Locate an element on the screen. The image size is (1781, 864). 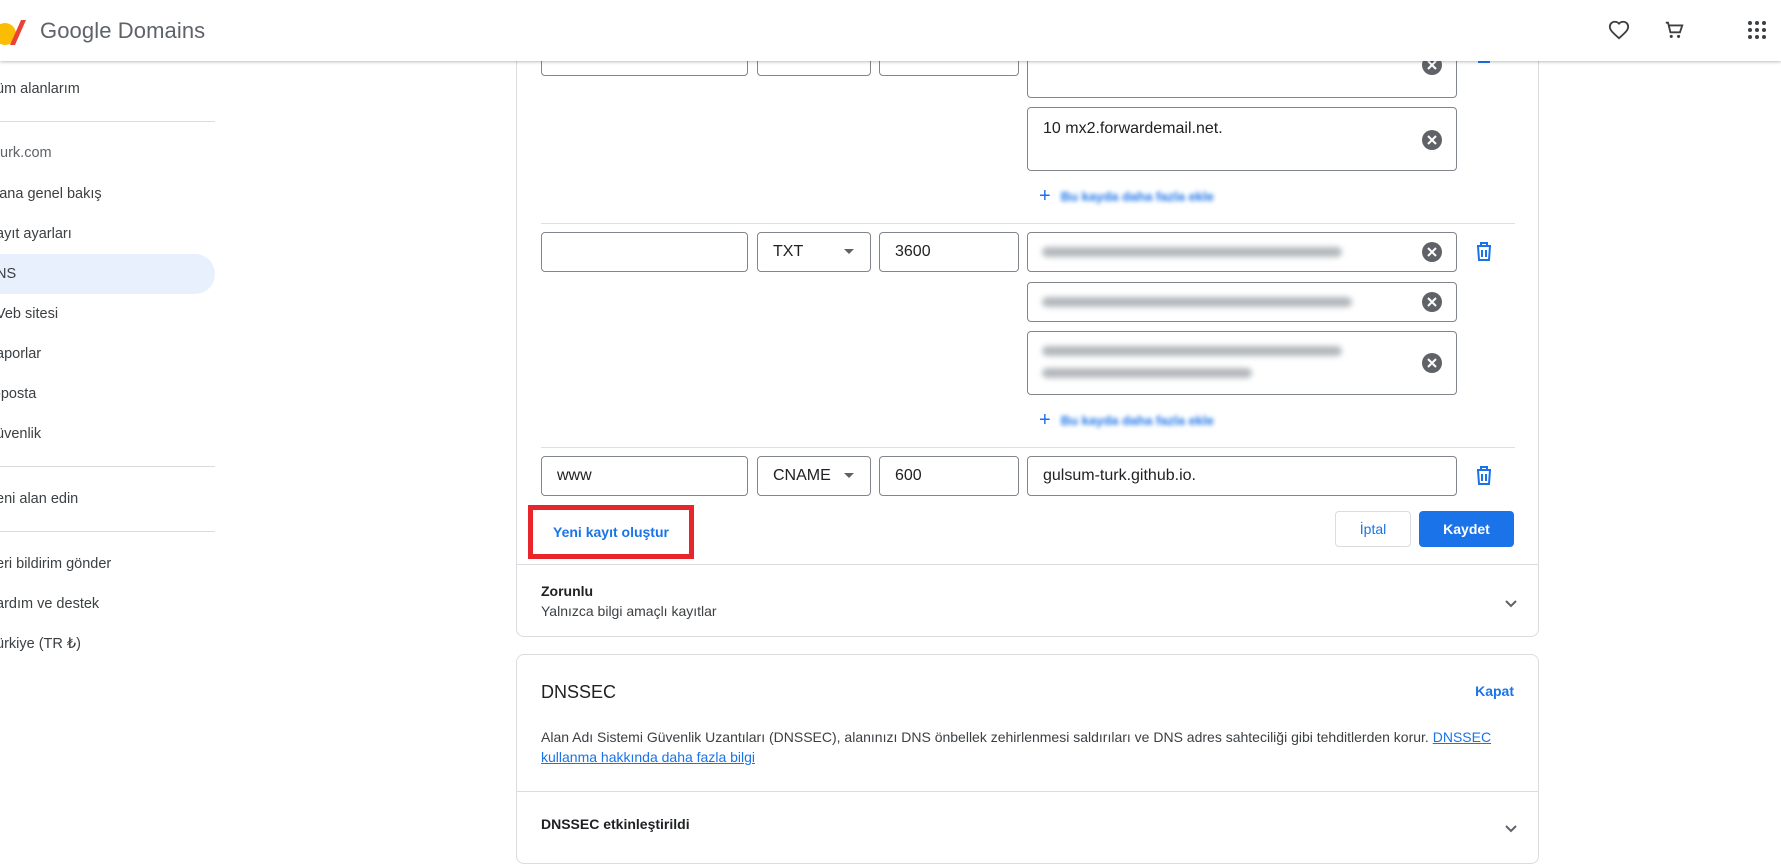
cname-ttl-field: 600 is located at coordinates (949, 476).